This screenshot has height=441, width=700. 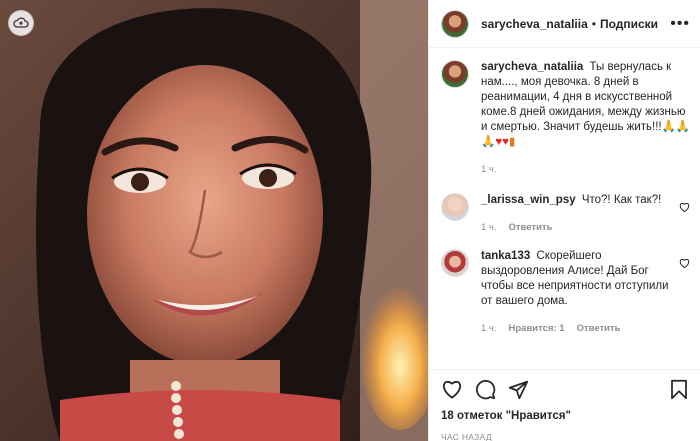 What do you see at coordinates (698, 208) in the screenshot?
I see `comments-scrollbar` at bounding box center [698, 208].